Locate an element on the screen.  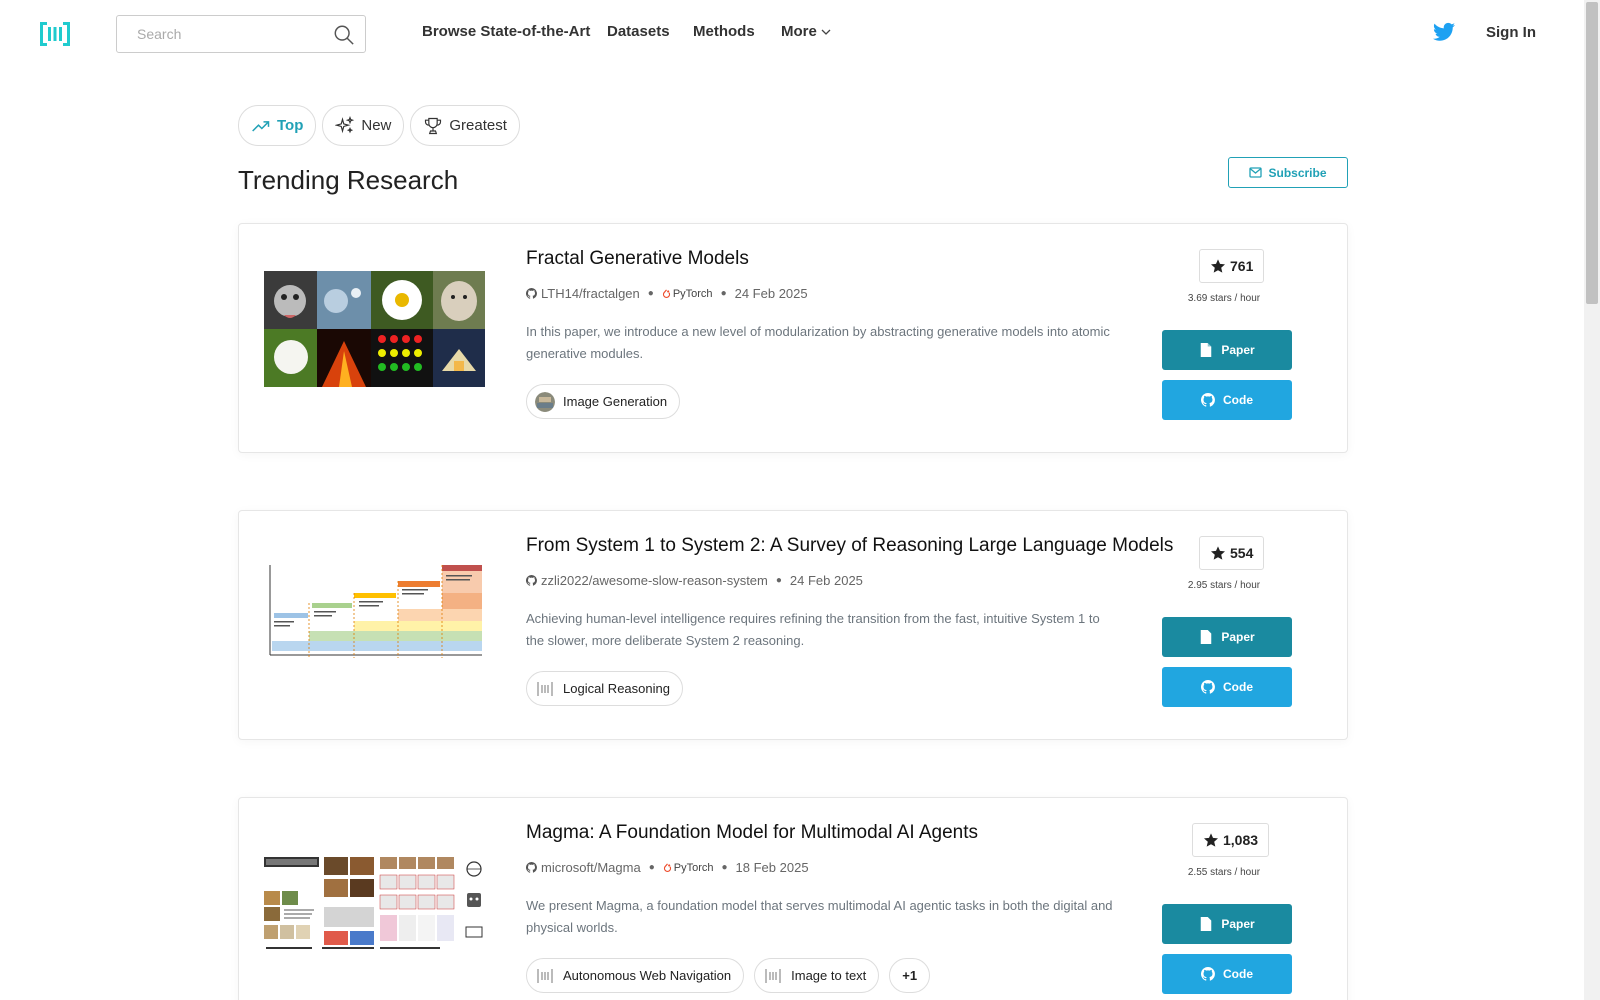
paper-title: Fractal Generative Models is located at coordinates (637, 259).